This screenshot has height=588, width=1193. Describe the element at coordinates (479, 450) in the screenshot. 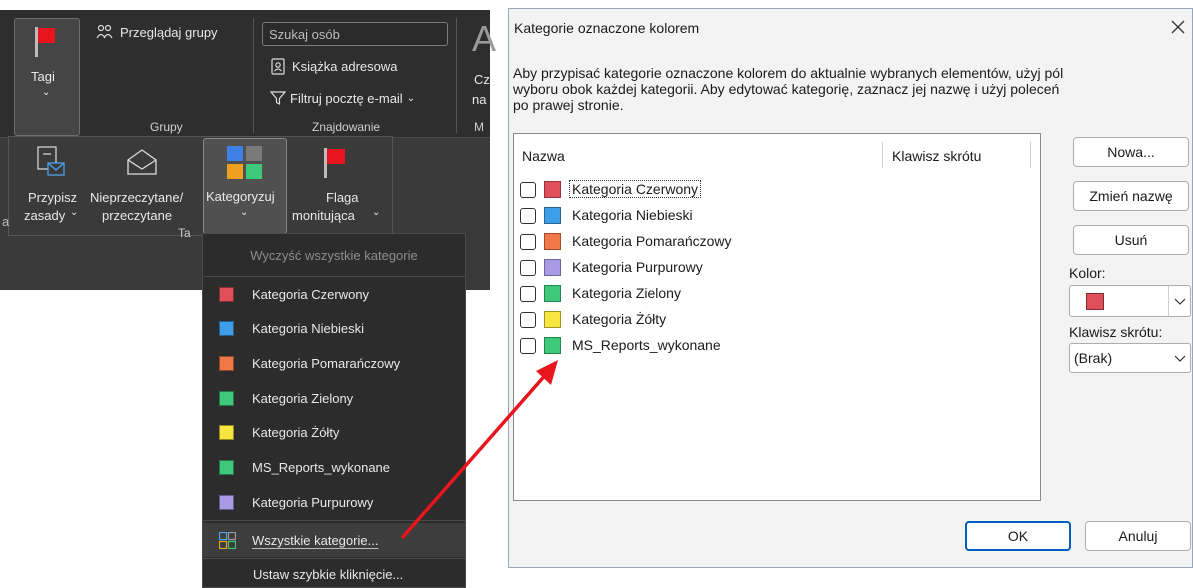

I see `annotation-arrow` at that location.